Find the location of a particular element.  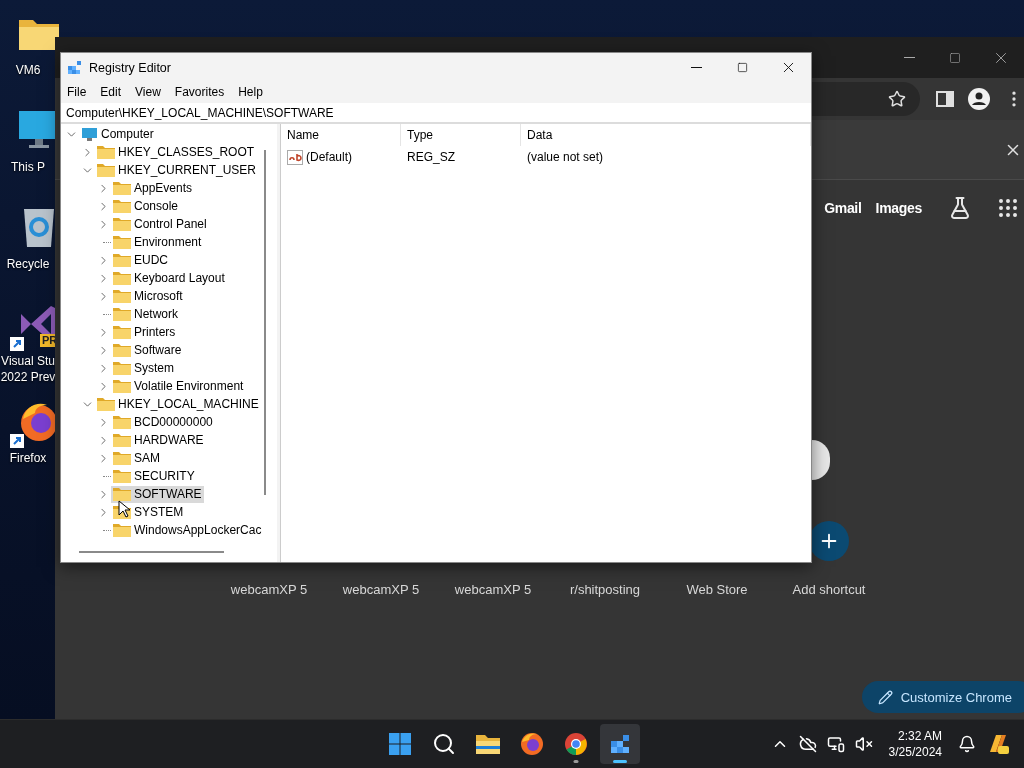

address-field: Computer\HKEY_LOCAL_MACHINE\SOFTWARE is located at coordinates (436, 112).